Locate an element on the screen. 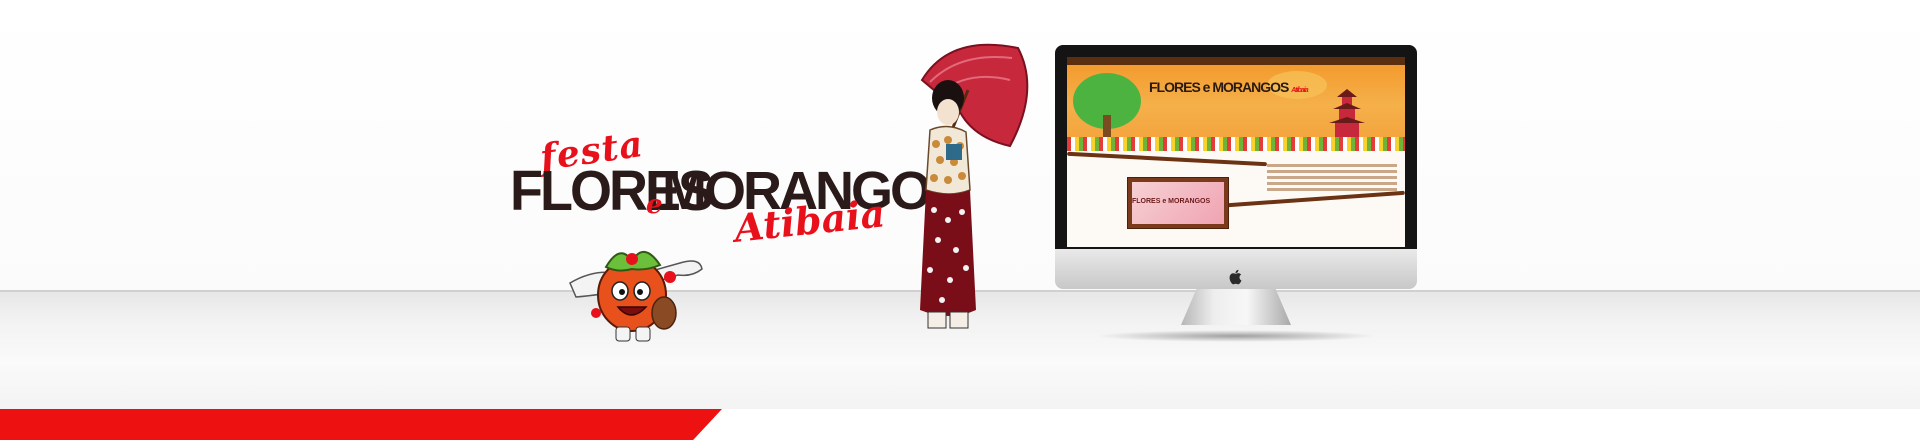 This screenshot has height=440, width=1920. feature-box-title: FLORES e MORANGOS is located at coordinates (1171, 201).